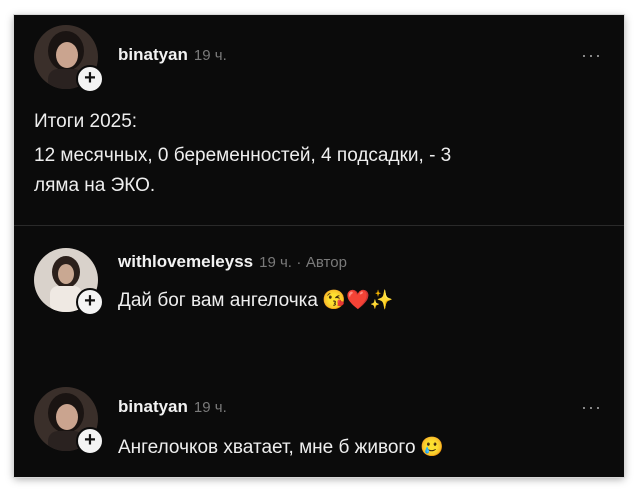  What do you see at coordinates (95, 185) in the screenshot?
I see `post-text-line: ляма на ЭКО.` at bounding box center [95, 185].